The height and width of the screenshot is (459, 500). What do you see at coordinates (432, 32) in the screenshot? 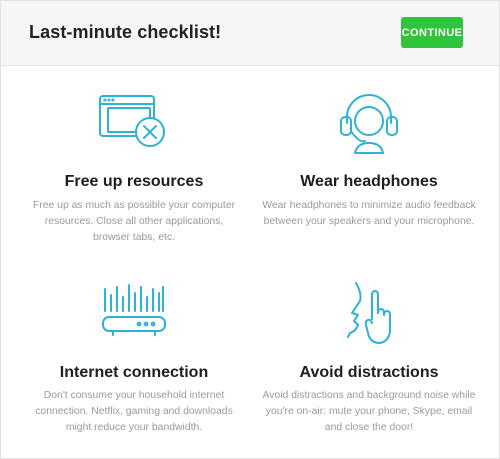
I see `continue-button: CONTINUE` at bounding box center [432, 32].